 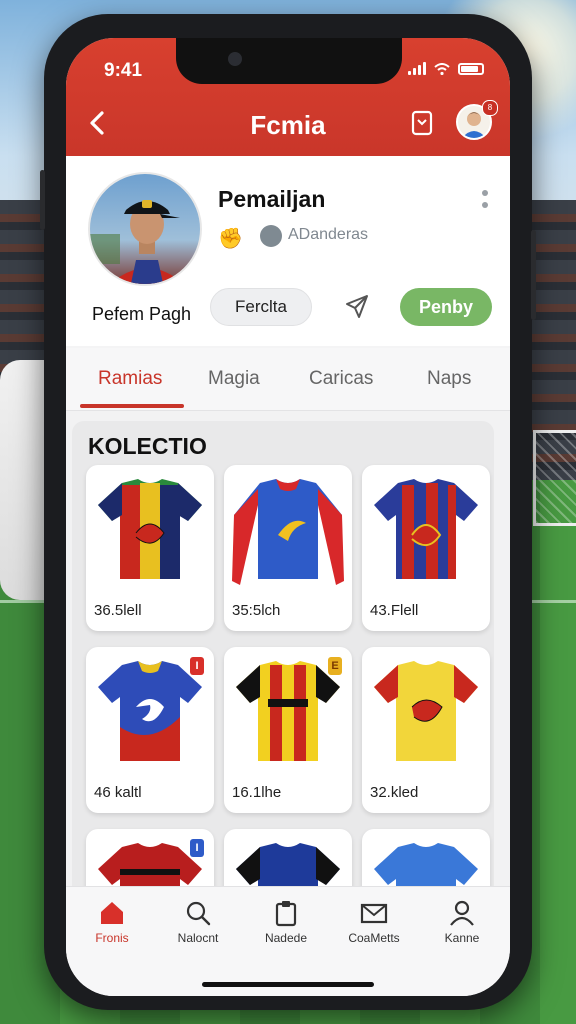 What do you see at coordinates (328, 234) in the screenshot?
I see `profile-club: ADanderas` at bounding box center [328, 234].